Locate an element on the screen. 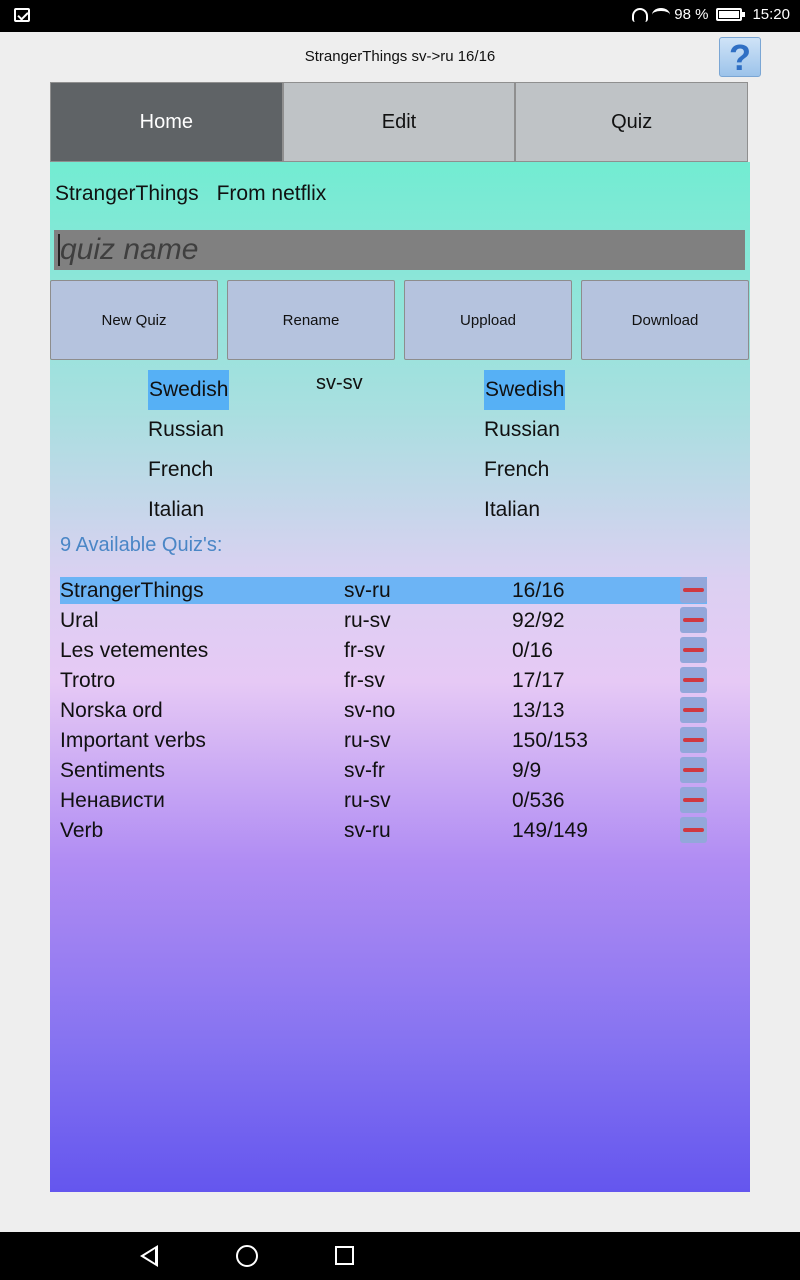 Image resolution: width=800 pixels, height=1280 pixels. title-bar: StrangerThings sv->ru 16/16 is located at coordinates (400, 57).